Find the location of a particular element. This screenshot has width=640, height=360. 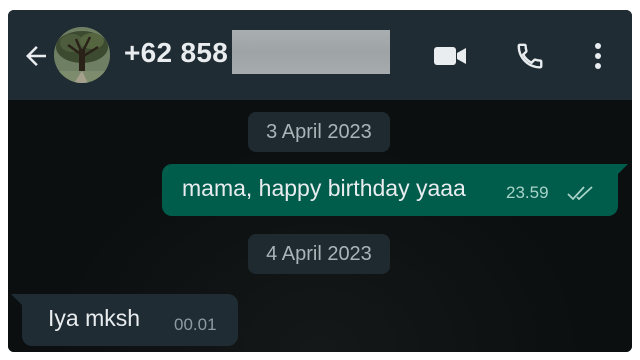

outgoing-message: mama, happy birthday yaaa 23.59 is located at coordinates (390, 190).